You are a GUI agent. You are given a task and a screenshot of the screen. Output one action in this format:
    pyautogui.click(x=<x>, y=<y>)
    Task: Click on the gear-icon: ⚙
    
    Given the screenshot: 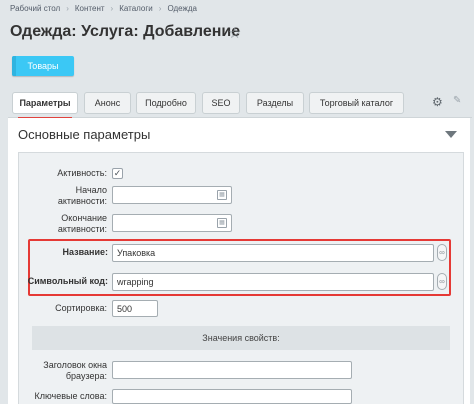 What is the action you would take?
    pyautogui.click(x=437, y=102)
    